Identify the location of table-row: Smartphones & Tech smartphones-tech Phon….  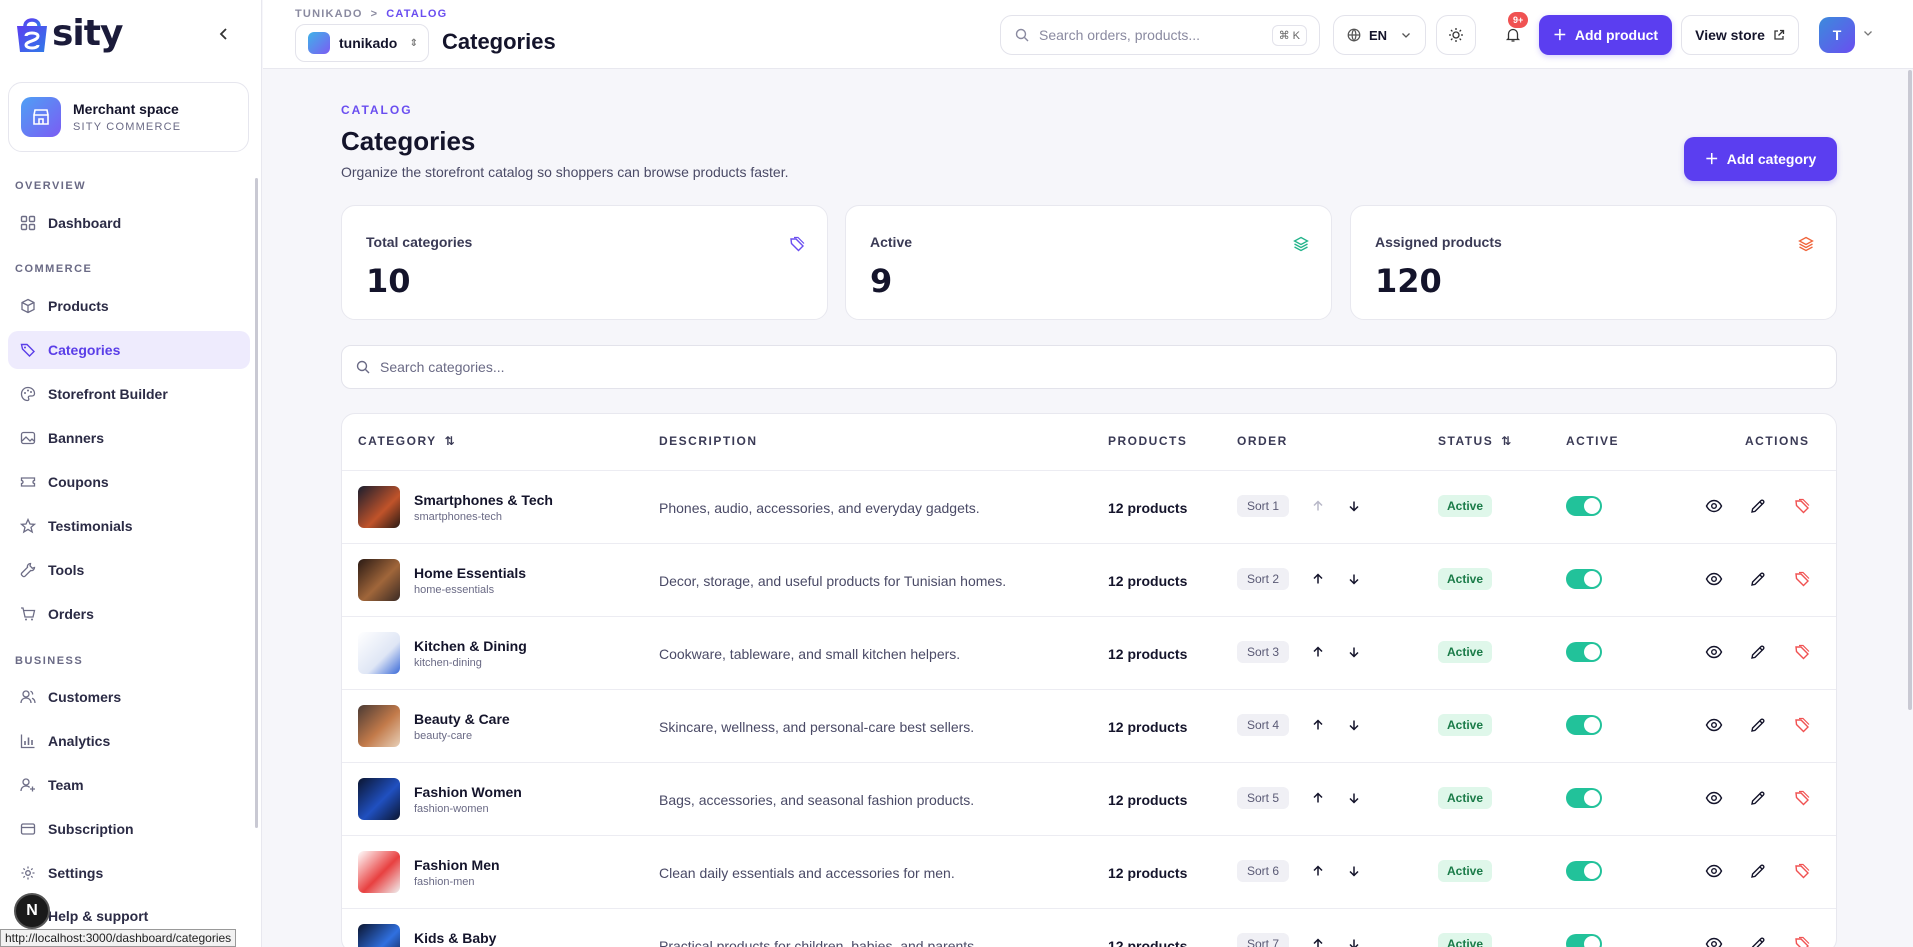
(1089, 507).